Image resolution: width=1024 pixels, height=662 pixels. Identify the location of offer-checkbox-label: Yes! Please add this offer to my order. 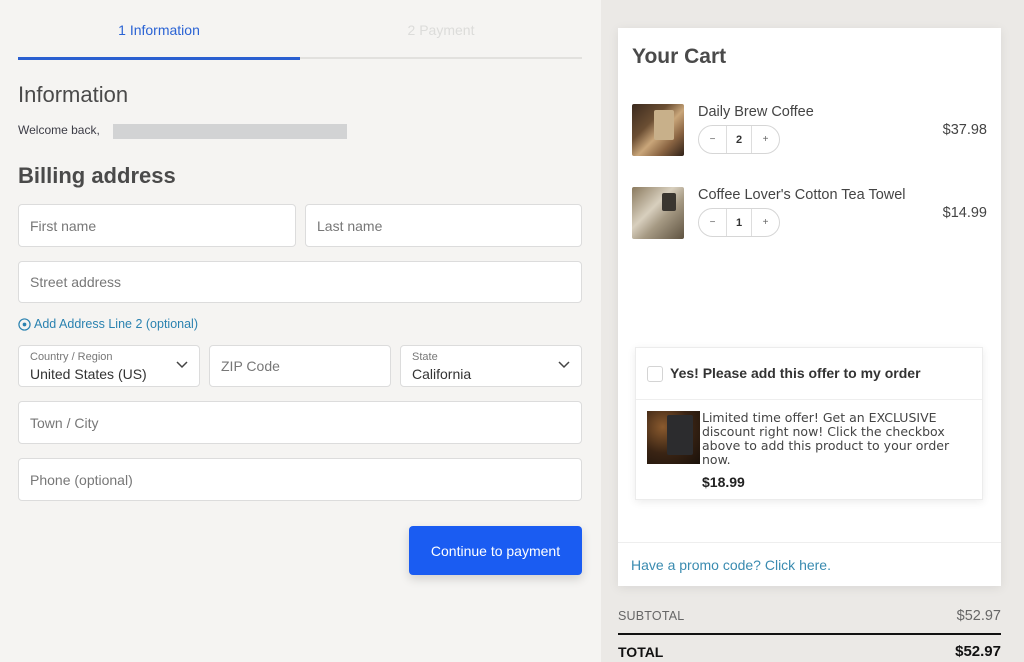
(795, 373).